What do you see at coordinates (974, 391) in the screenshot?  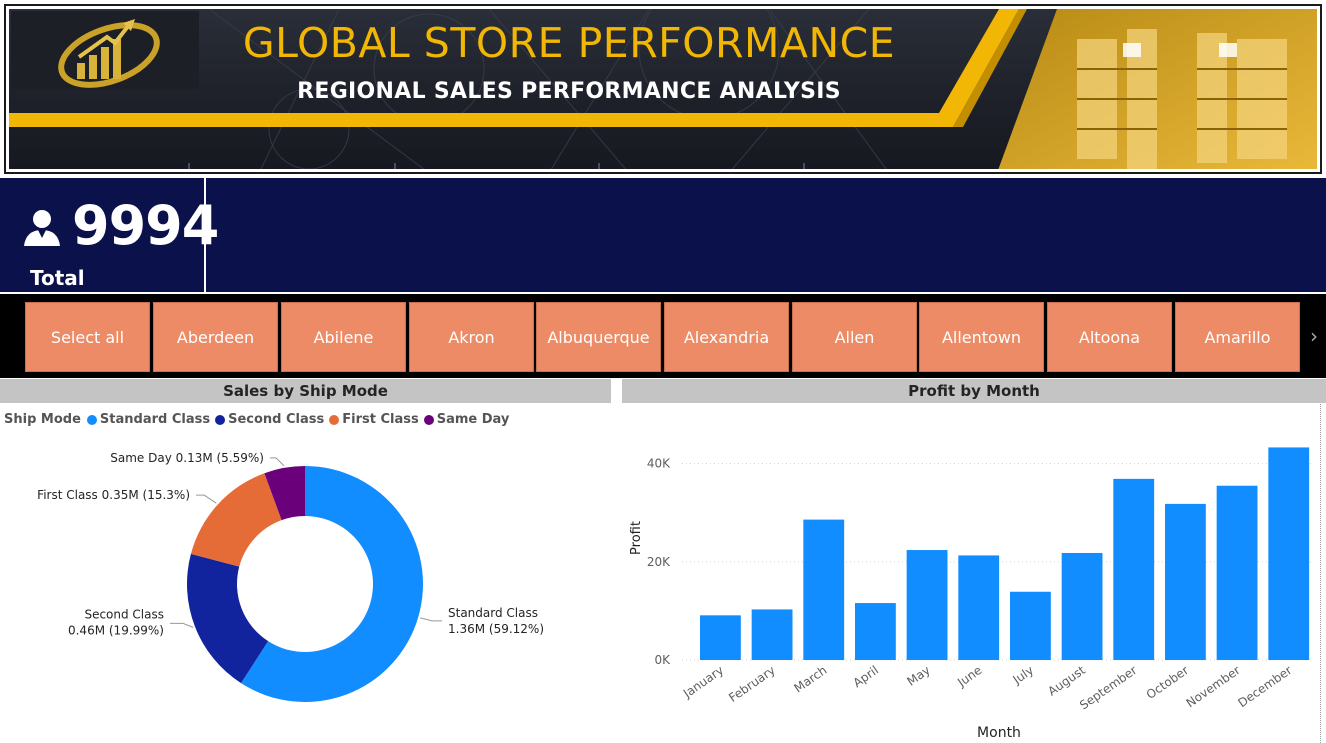 I see `bar-chart-title: Profit by Month` at bounding box center [974, 391].